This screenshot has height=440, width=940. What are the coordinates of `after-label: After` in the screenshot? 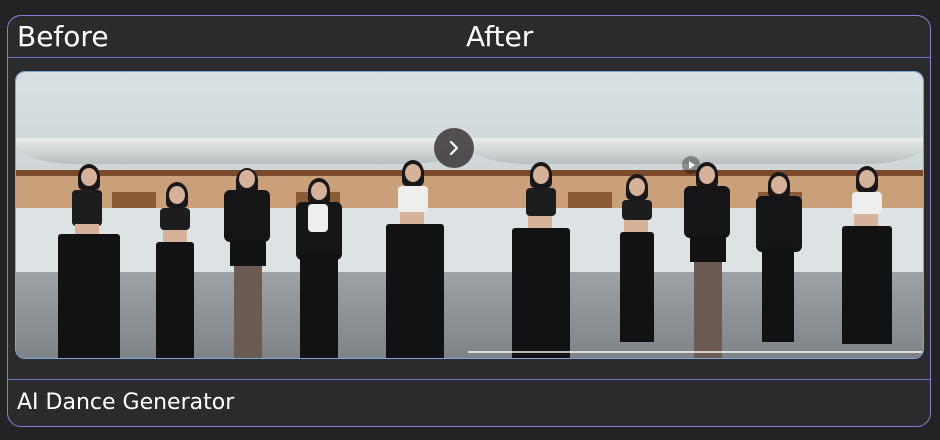 It's located at (500, 36).